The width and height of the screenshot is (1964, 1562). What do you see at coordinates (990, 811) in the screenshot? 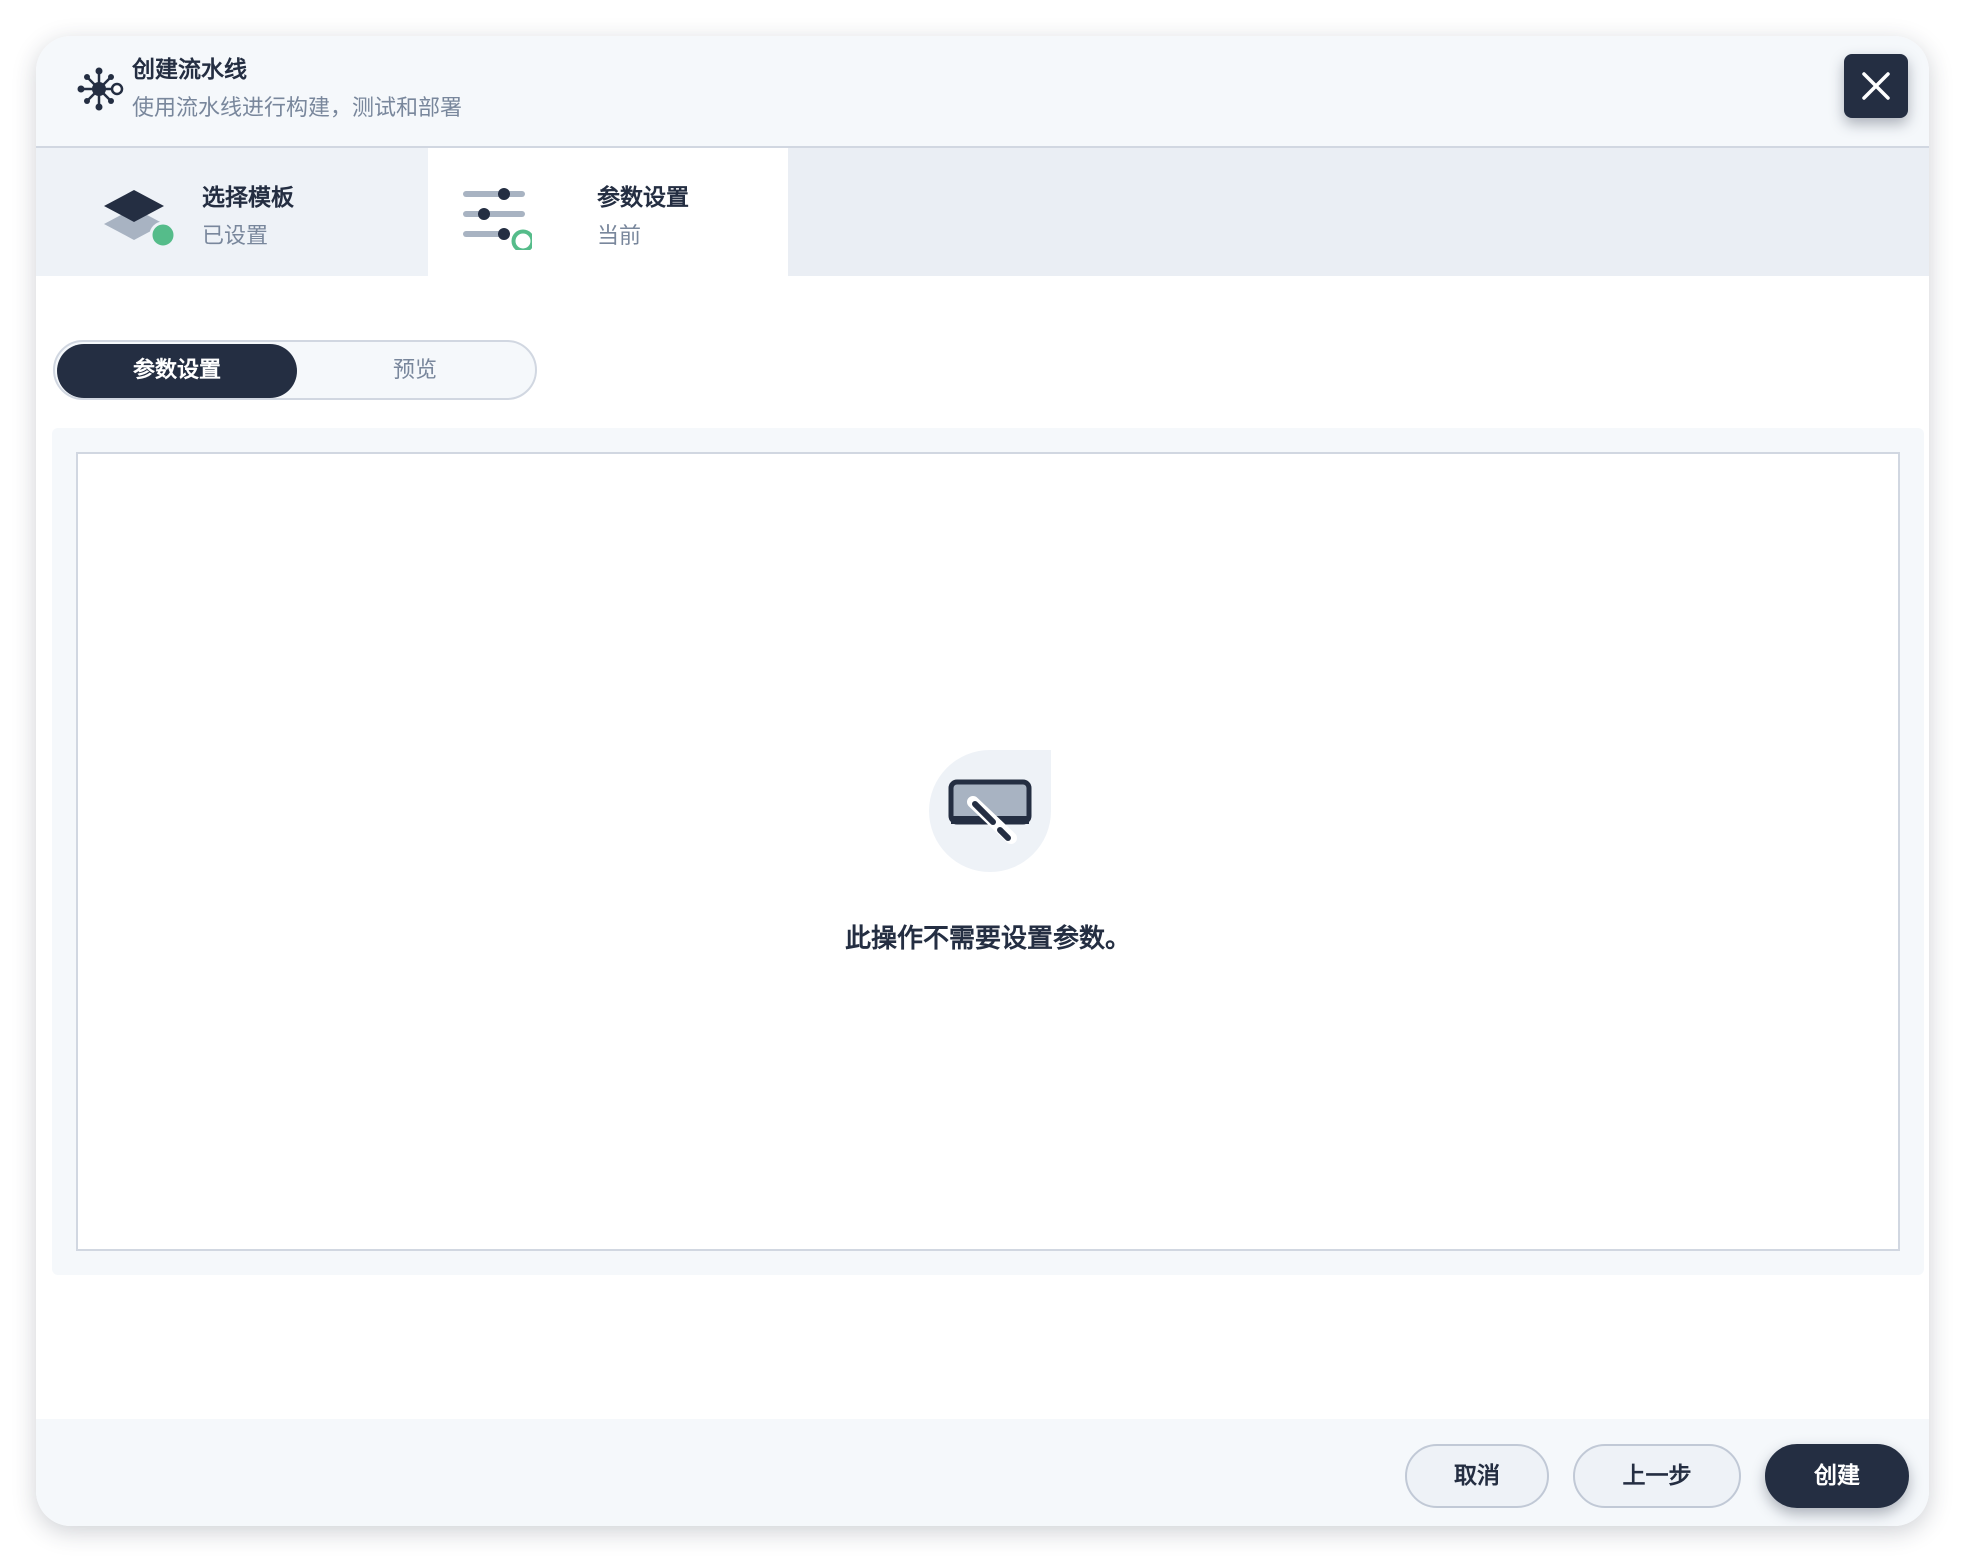
I see `no-params-icon` at bounding box center [990, 811].